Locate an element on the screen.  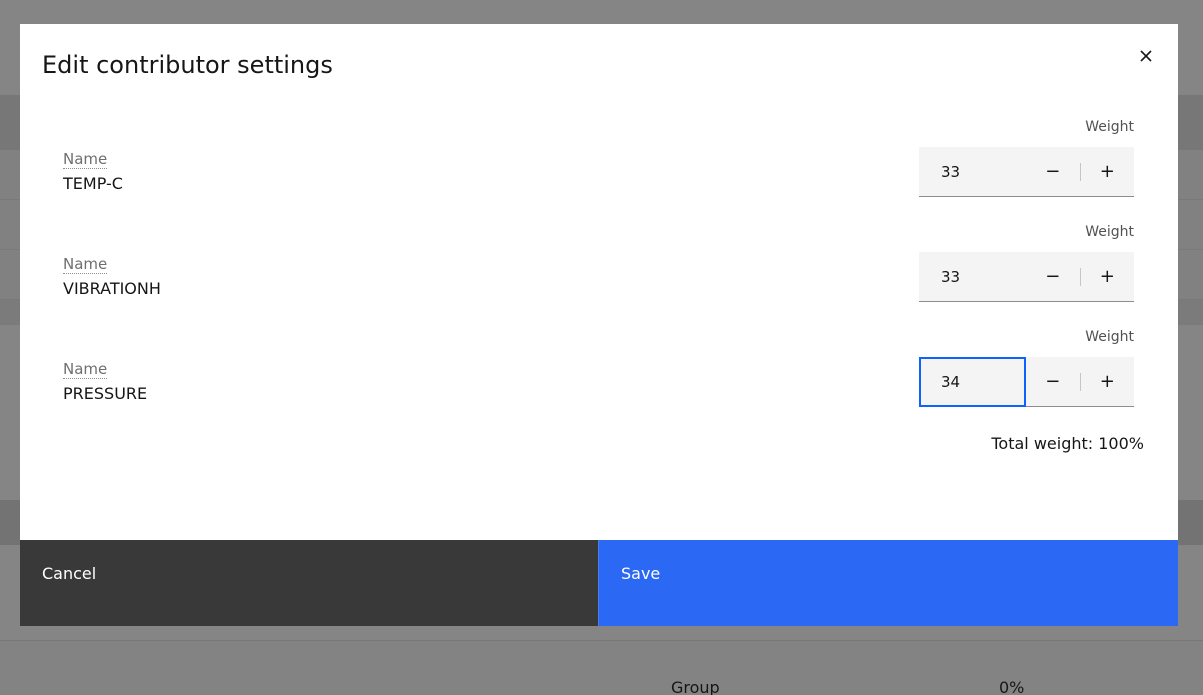
contributor-row: Weight Name PRESSURE − + is located at coordinates (599, 371).